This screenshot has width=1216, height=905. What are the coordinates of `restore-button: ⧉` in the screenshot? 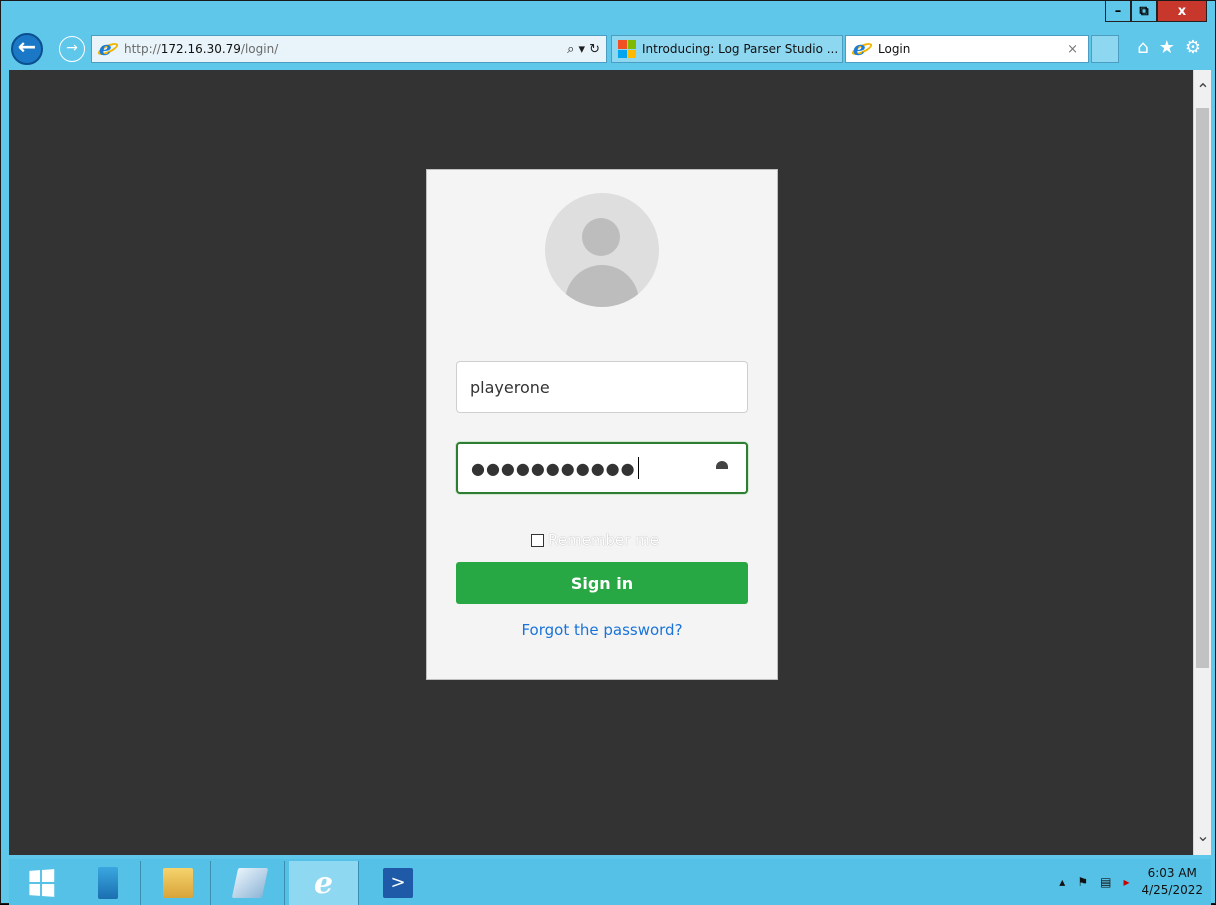 It's located at (1144, 11).